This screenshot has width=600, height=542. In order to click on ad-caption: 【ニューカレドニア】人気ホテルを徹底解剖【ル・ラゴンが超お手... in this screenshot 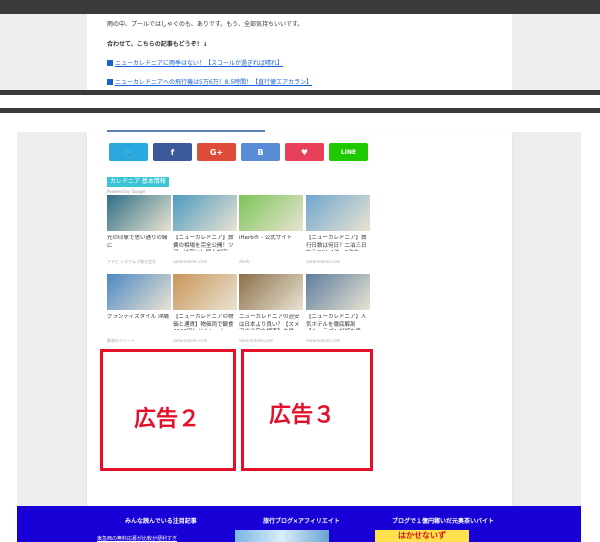, I will do `click(336, 322)`.